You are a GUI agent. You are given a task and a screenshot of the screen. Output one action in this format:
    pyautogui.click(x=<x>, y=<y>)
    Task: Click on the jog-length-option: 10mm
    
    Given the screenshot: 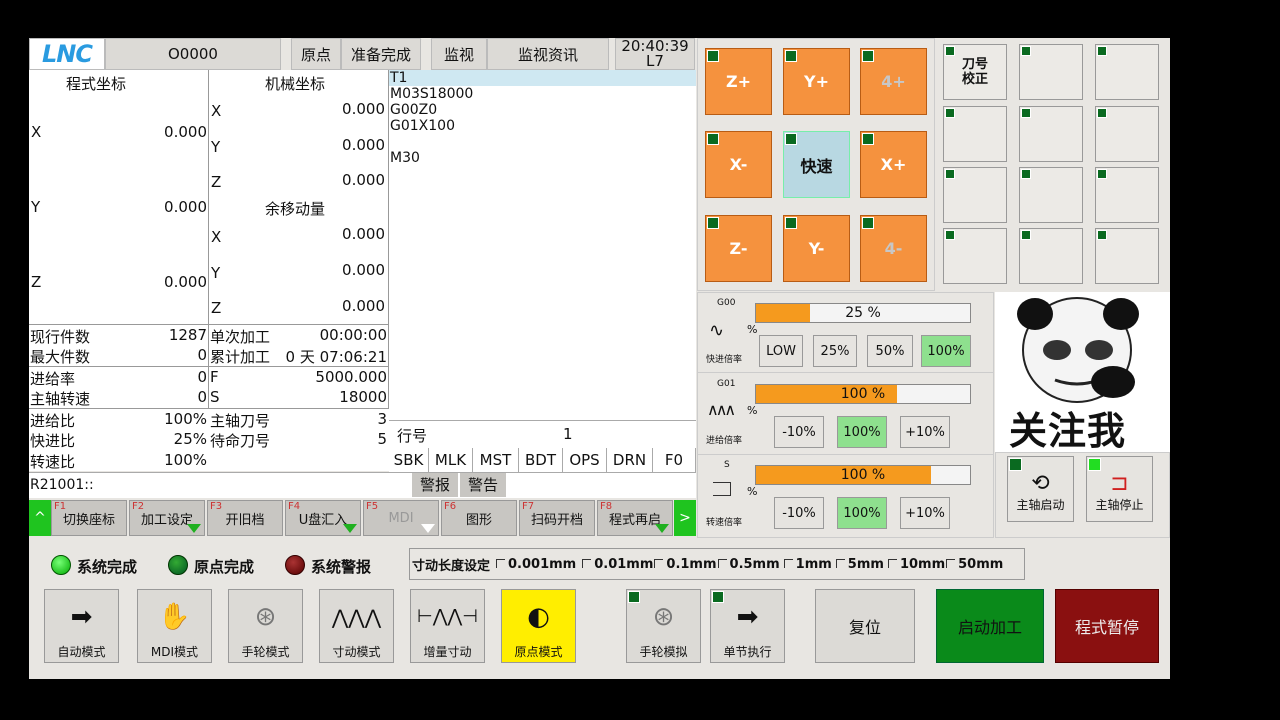 What is the action you would take?
    pyautogui.click(x=916, y=564)
    